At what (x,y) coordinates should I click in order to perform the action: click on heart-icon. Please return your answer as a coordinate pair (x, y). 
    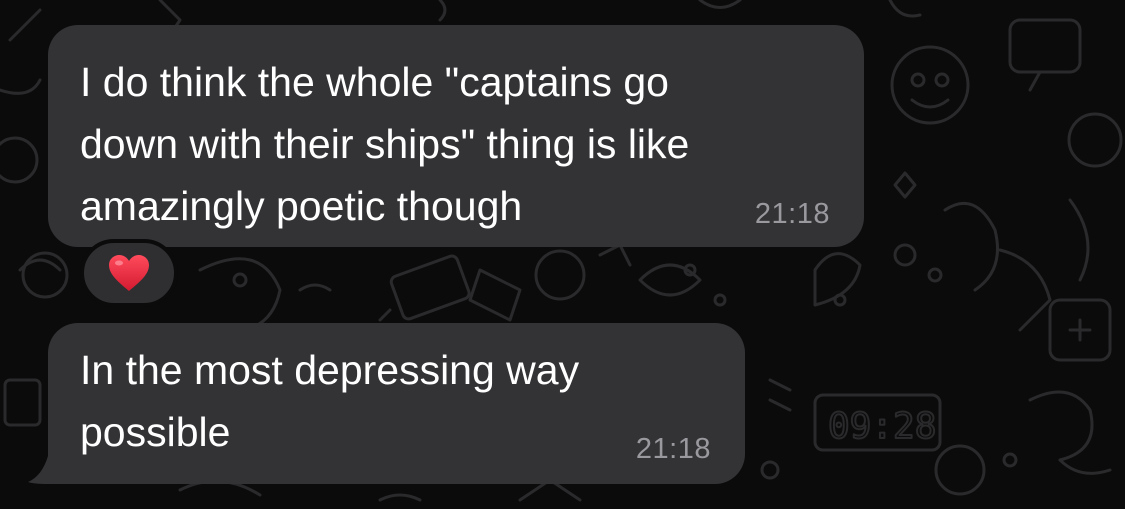
    Looking at the image, I should click on (129, 273).